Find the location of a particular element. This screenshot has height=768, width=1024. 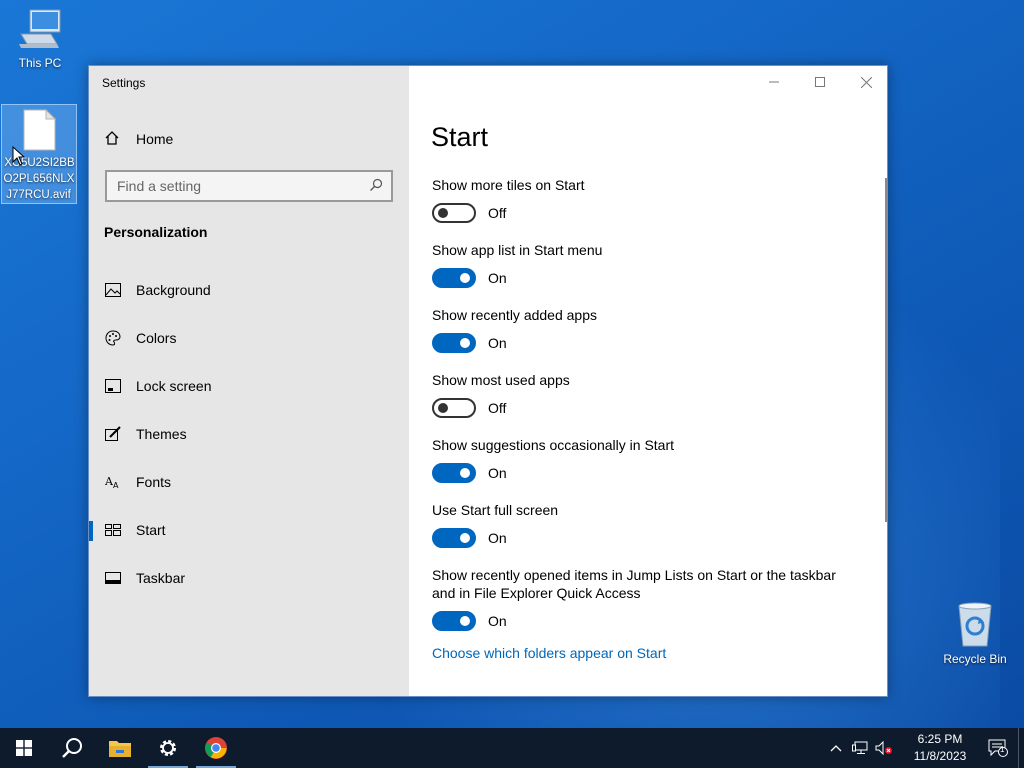

home-icon is located at coordinates (113, 139).